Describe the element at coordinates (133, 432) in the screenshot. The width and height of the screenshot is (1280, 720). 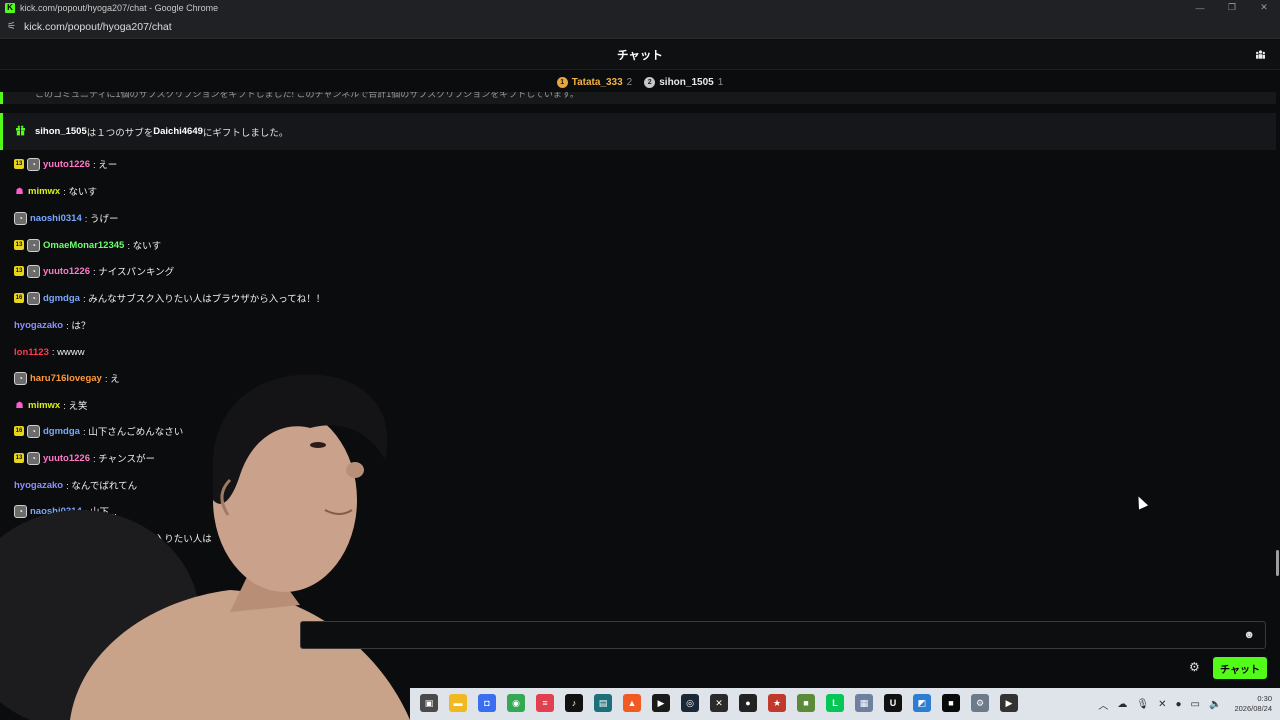
I see `chat-message-text: : 山下さんごめんなさい` at that location.